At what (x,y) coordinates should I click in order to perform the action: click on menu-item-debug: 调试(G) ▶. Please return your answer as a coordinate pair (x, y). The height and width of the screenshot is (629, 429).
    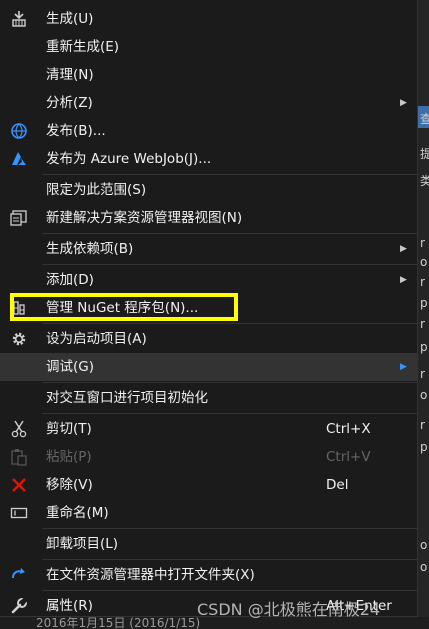
    Looking at the image, I should click on (209, 367).